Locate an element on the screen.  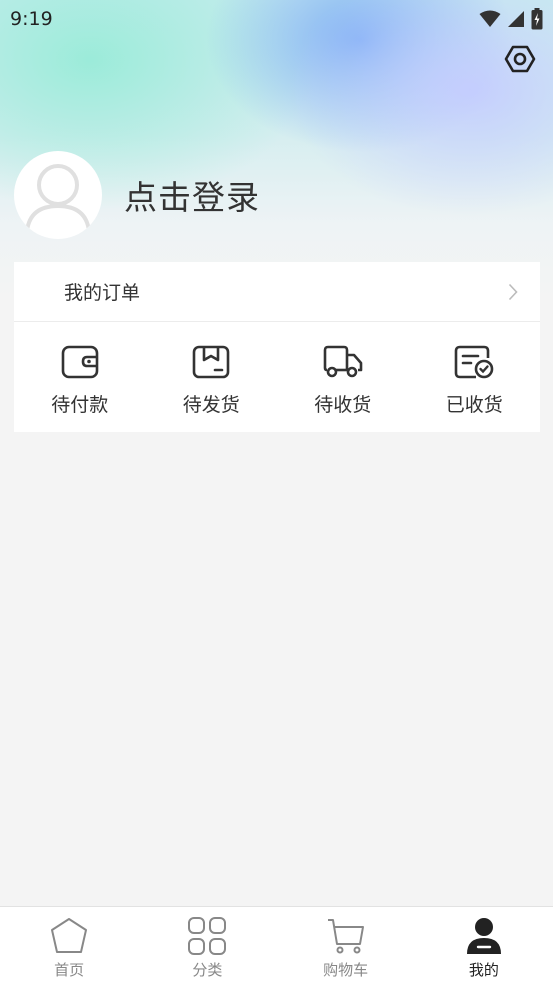
home-pentagon-icon is located at coordinates (69, 936).